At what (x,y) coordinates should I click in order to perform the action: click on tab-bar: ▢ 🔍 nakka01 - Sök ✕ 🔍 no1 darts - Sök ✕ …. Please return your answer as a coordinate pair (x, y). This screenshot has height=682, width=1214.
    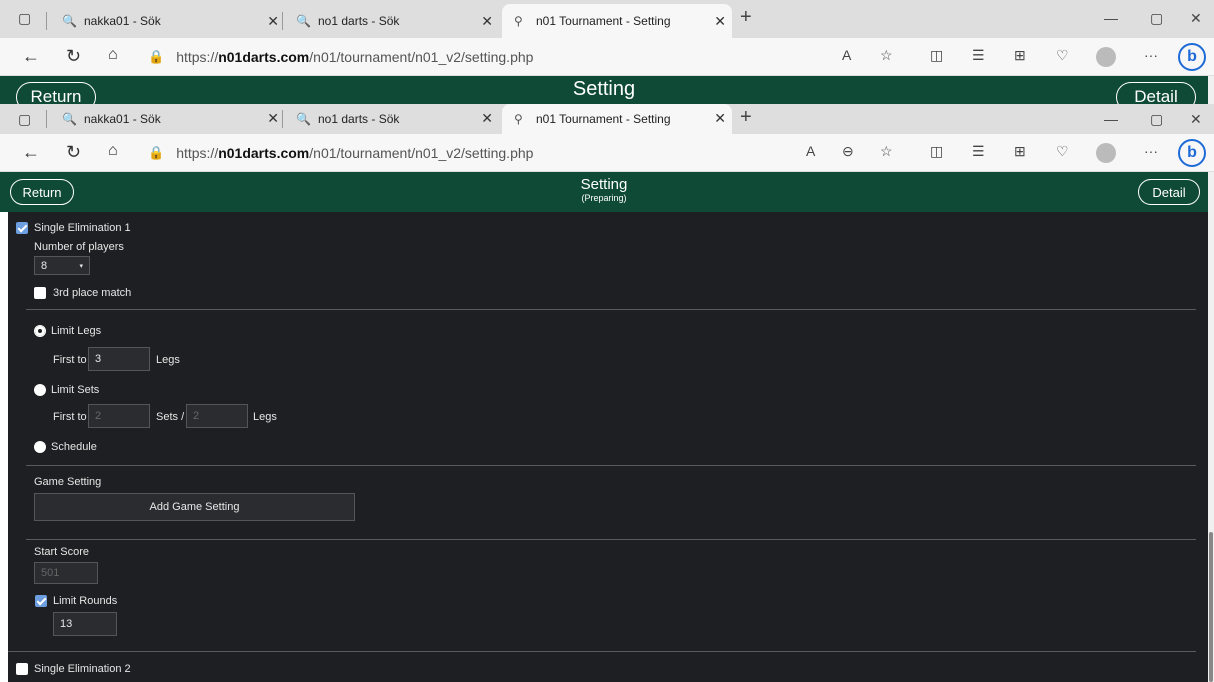
    Looking at the image, I should click on (607, 119).